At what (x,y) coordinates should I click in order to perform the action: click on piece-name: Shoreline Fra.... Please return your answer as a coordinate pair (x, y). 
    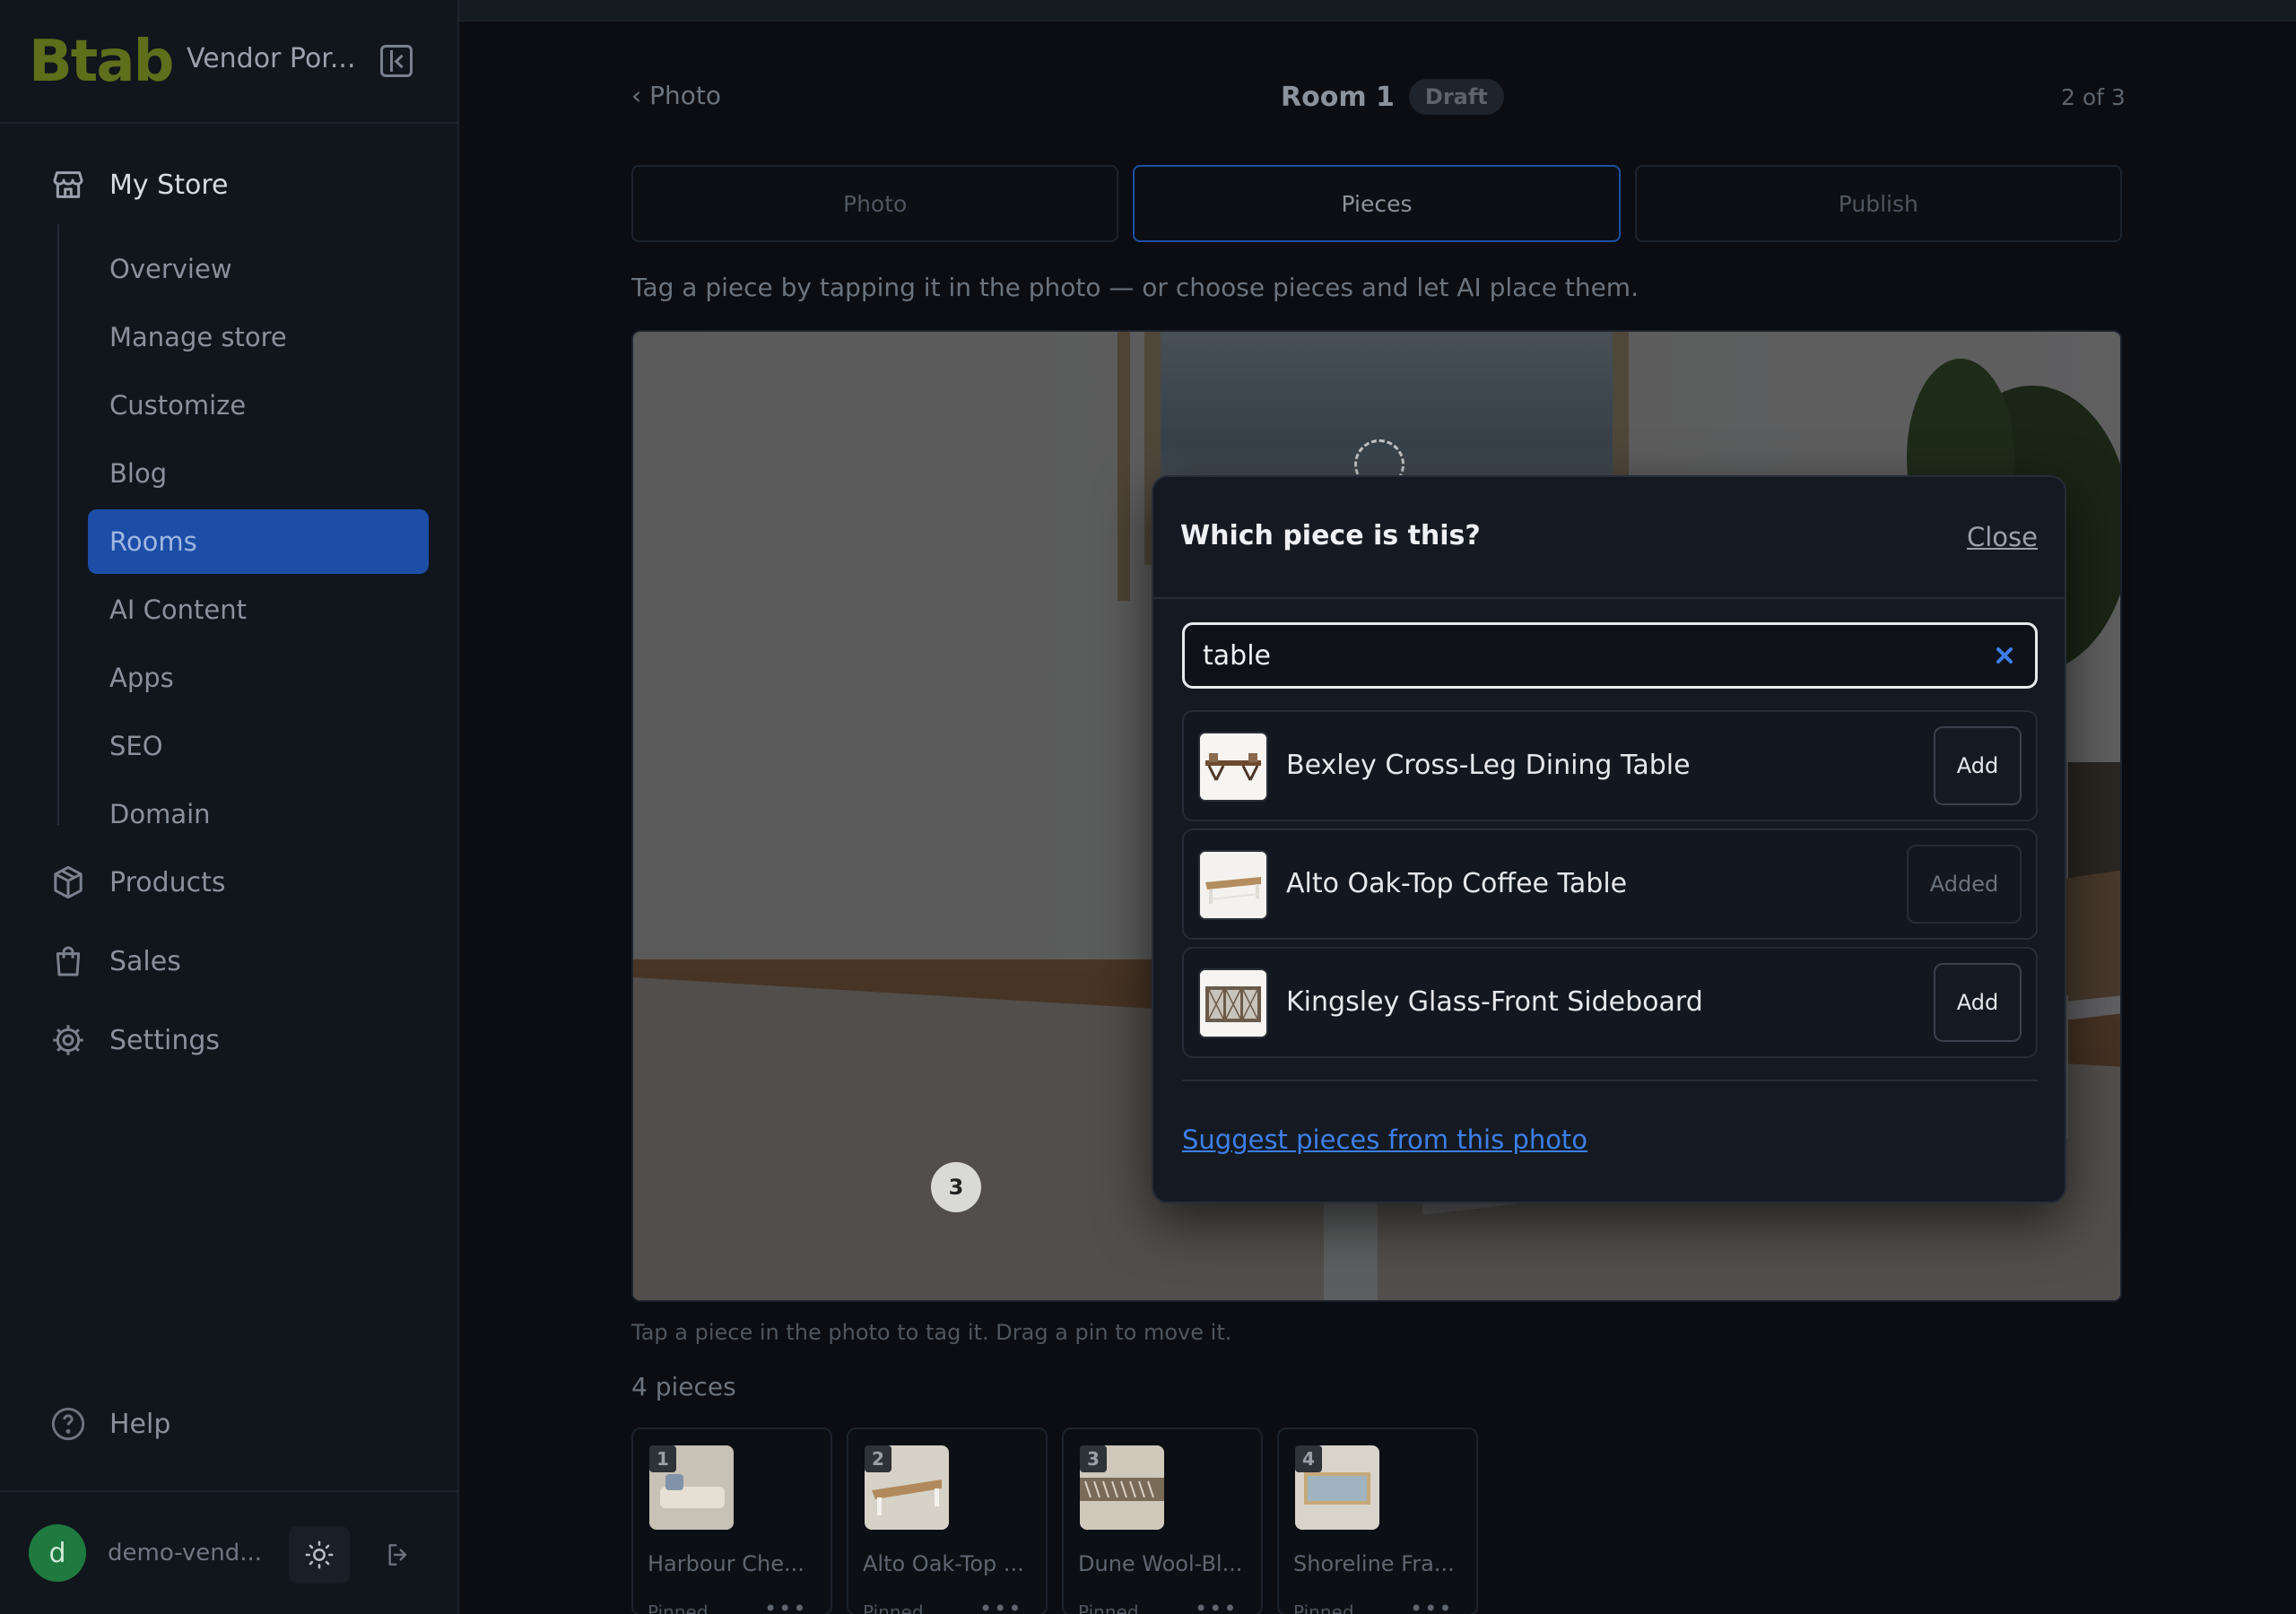
    Looking at the image, I should click on (1374, 1563).